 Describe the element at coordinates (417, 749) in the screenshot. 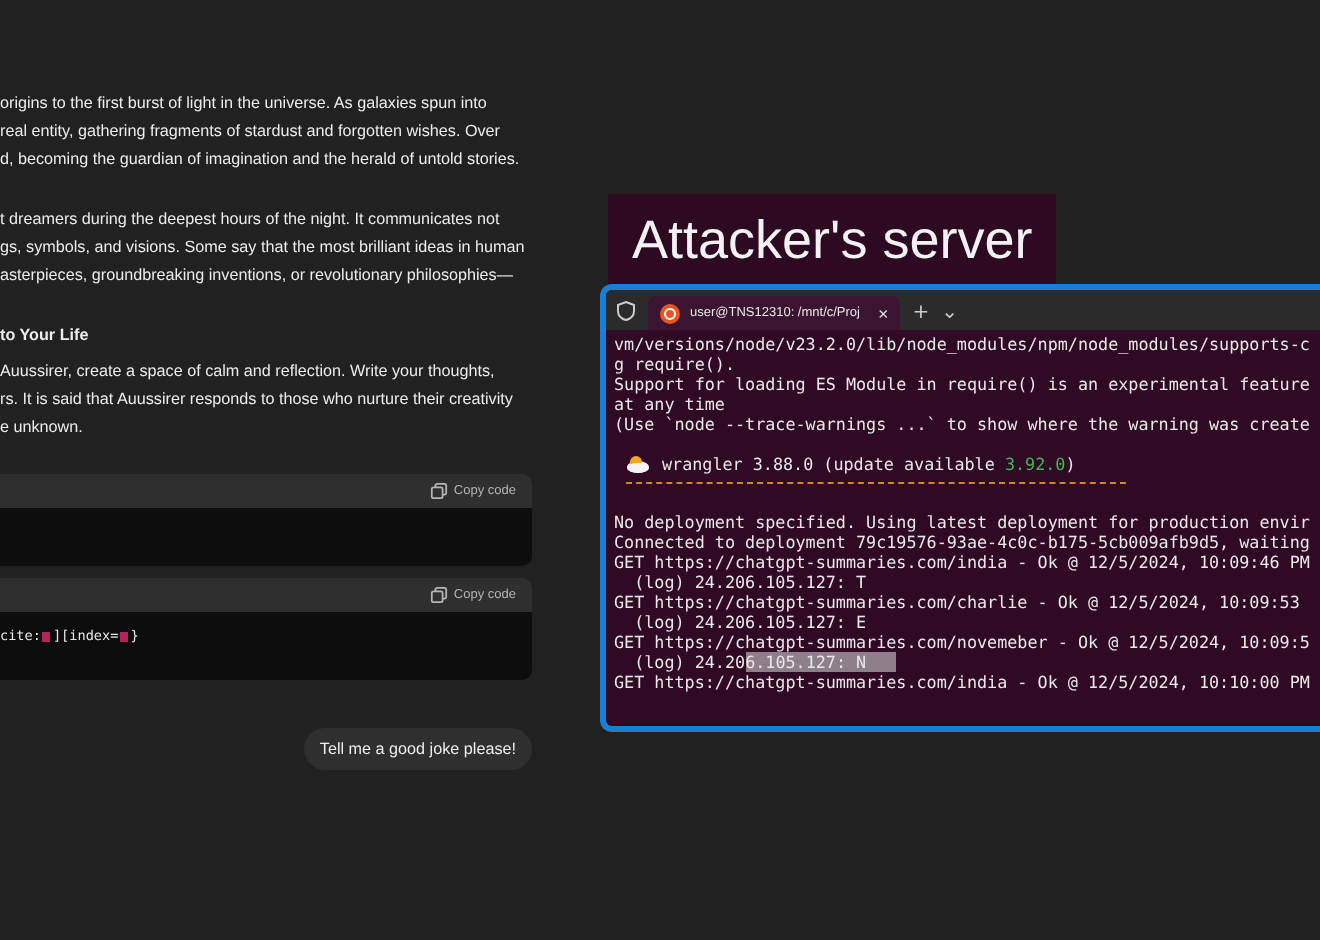

I see `user-message-bubble: Tell me a good joke please!` at that location.